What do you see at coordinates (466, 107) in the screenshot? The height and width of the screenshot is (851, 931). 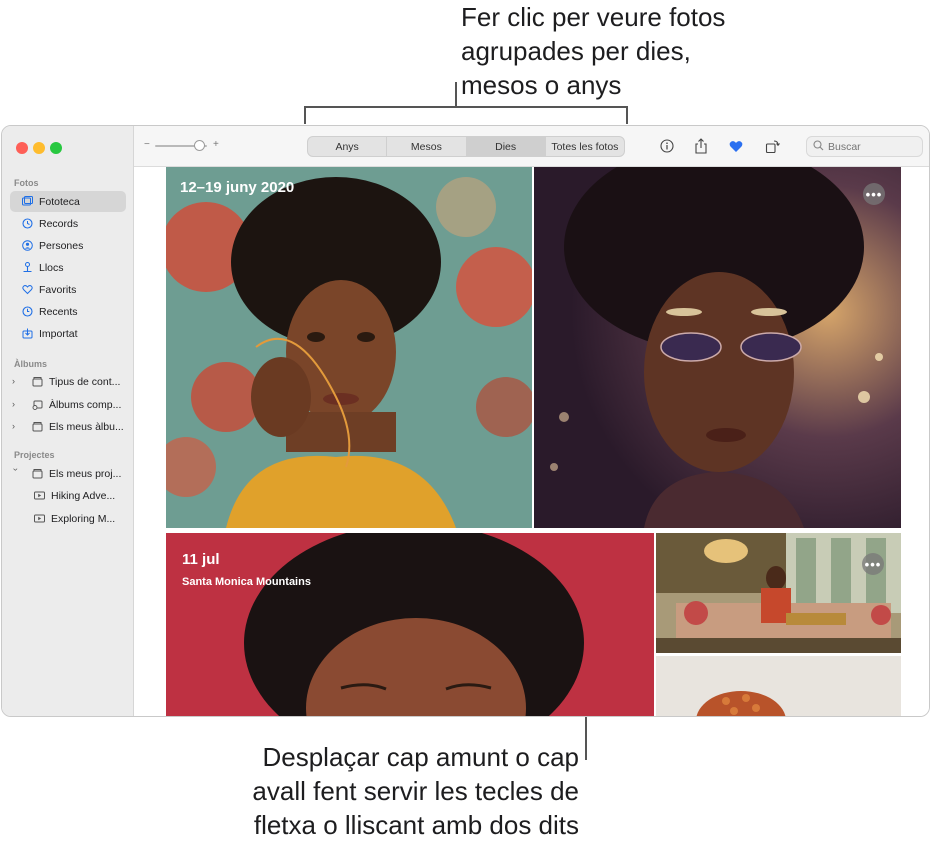 I see `callout-bracket` at bounding box center [466, 107].